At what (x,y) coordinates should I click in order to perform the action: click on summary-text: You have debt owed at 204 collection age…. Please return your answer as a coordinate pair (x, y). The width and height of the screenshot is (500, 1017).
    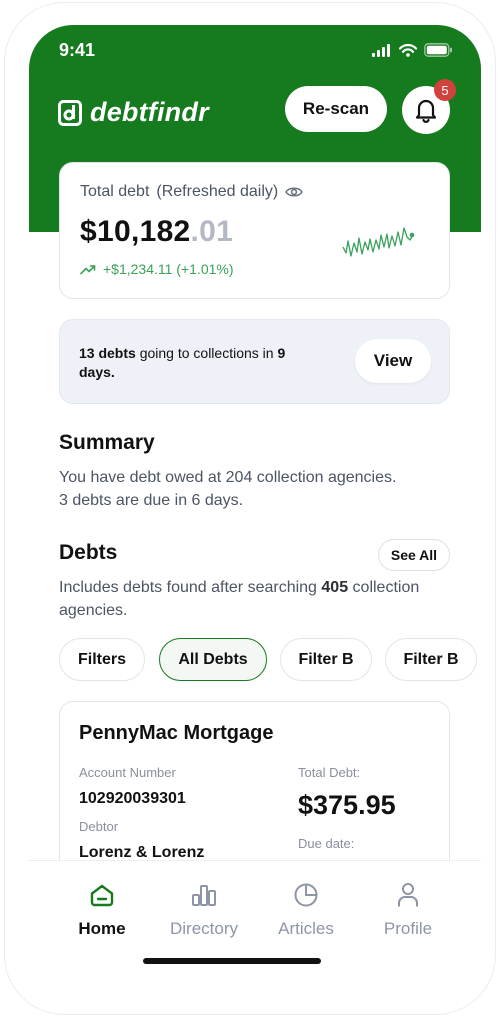
    Looking at the image, I should click on (256, 489).